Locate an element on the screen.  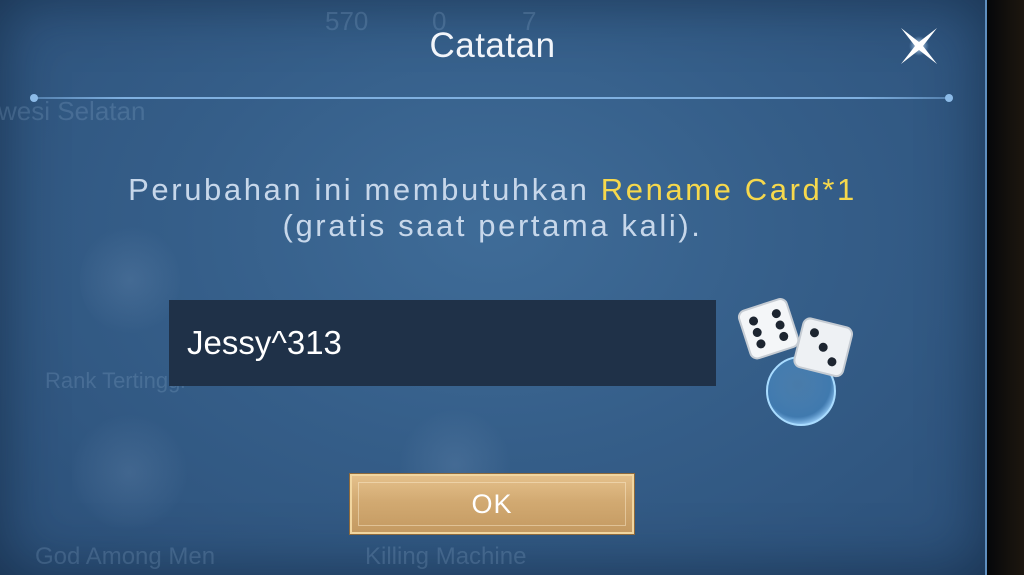
close-button is located at coordinates (919, 46).